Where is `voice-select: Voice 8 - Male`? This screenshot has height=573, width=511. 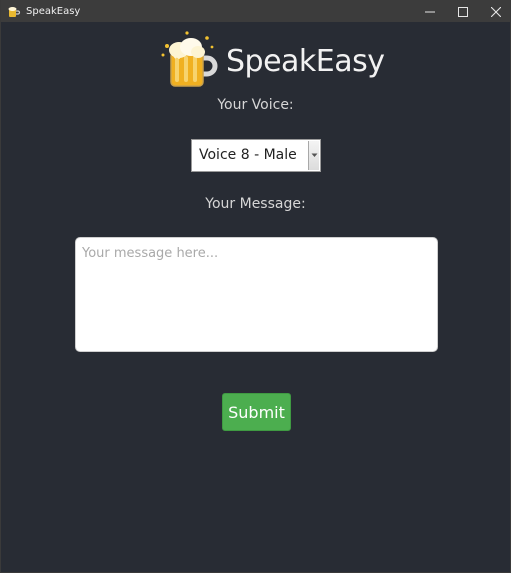 voice-select: Voice 8 - Male is located at coordinates (256, 155).